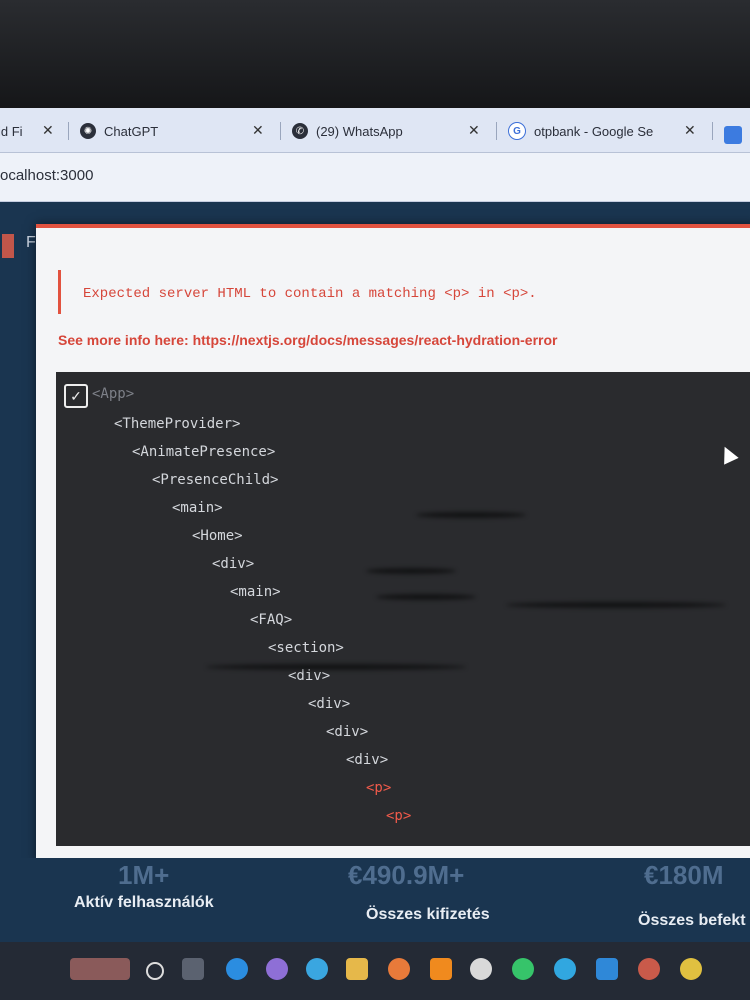 The height and width of the screenshot is (1000, 750). Describe the element at coordinates (76, 396) in the screenshot. I see `collapse-toggle-icon: ✓` at that location.